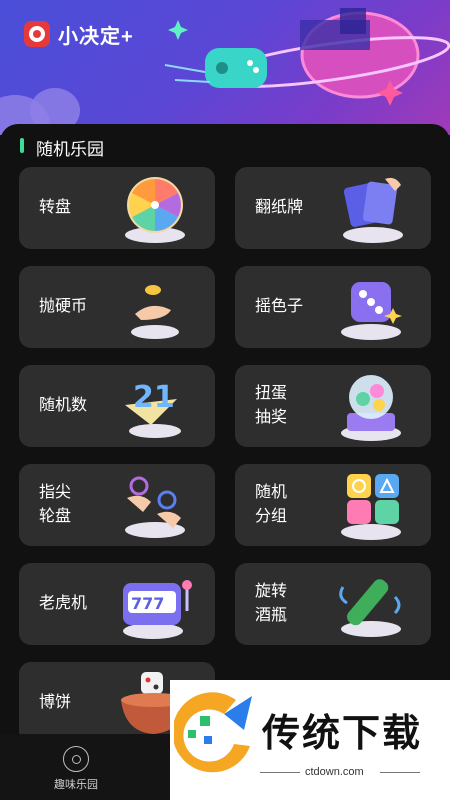 The width and height of the screenshot is (450, 800). I want to click on app-title: 小决定+, so click(96, 37).